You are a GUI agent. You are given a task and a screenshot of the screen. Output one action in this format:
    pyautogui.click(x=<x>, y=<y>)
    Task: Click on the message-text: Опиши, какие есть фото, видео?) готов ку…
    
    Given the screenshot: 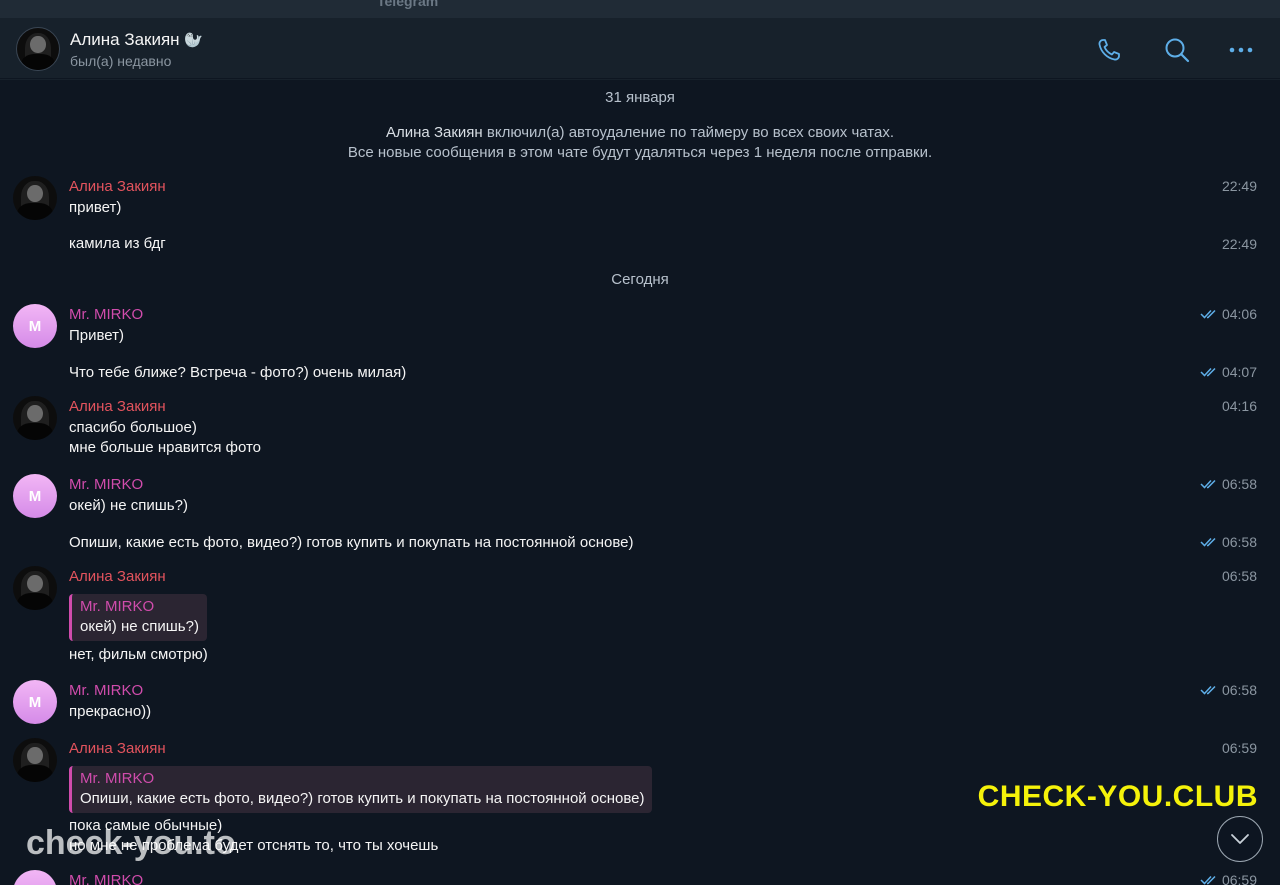 What is the action you would take?
    pyautogui.click(x=351, y=542)
    